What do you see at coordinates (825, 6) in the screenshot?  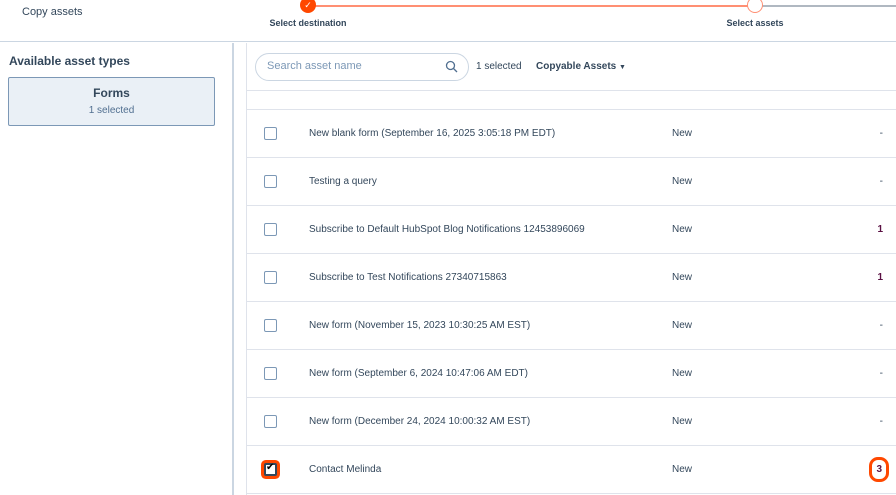 I see `progress-line-remaining` at bounding box center [825, 6].